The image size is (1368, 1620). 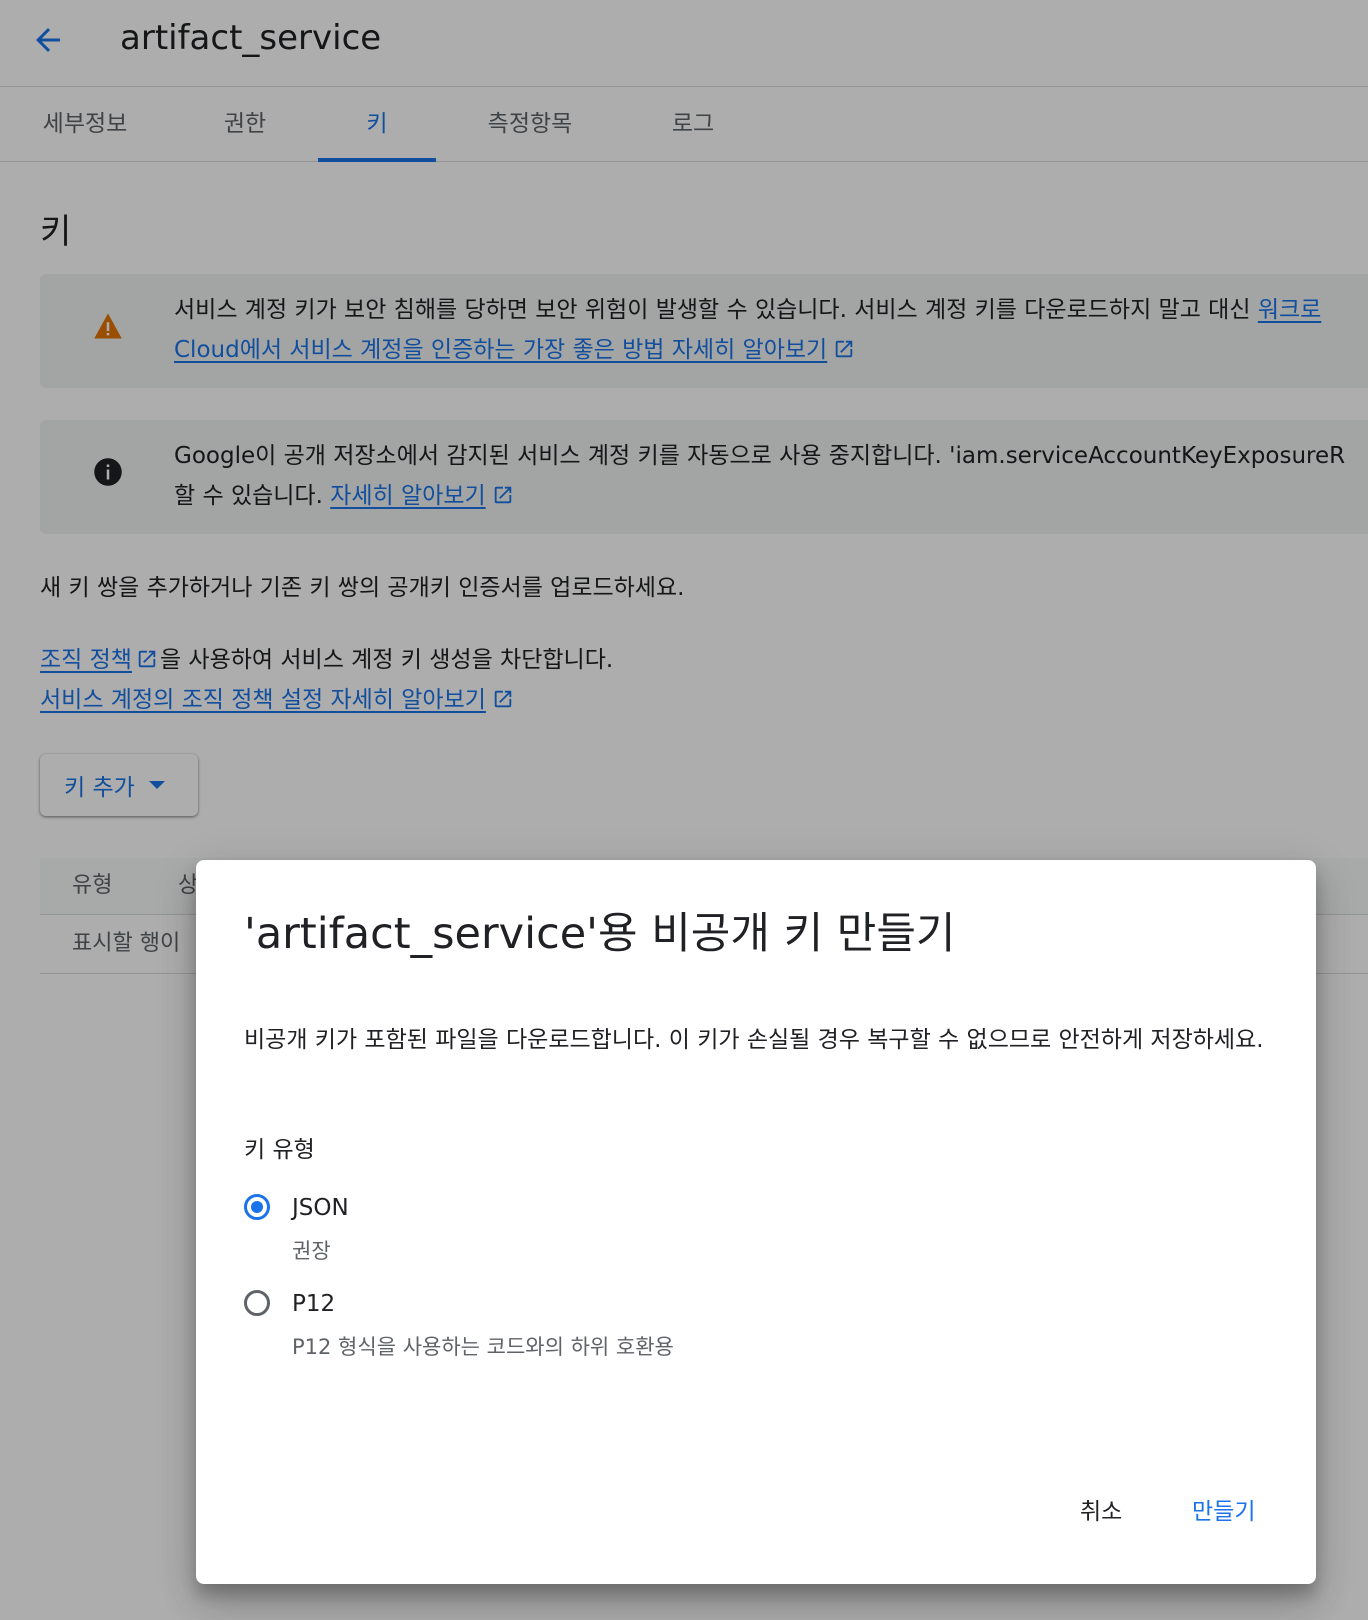 What do you see at coordinates (594, 1328) in the screenshot?
I see `radio-option-p12: P12 P12 형식을 사용하는 코드와의 하위 호환용` at bounding box center [594, 1328].